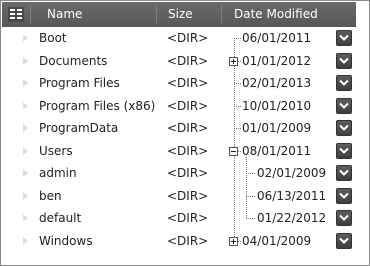  What do you see at coordinates (292, 218) in the screenshot?
I see `date-cell: 01/22/2012` at bounding box center [292, 218].